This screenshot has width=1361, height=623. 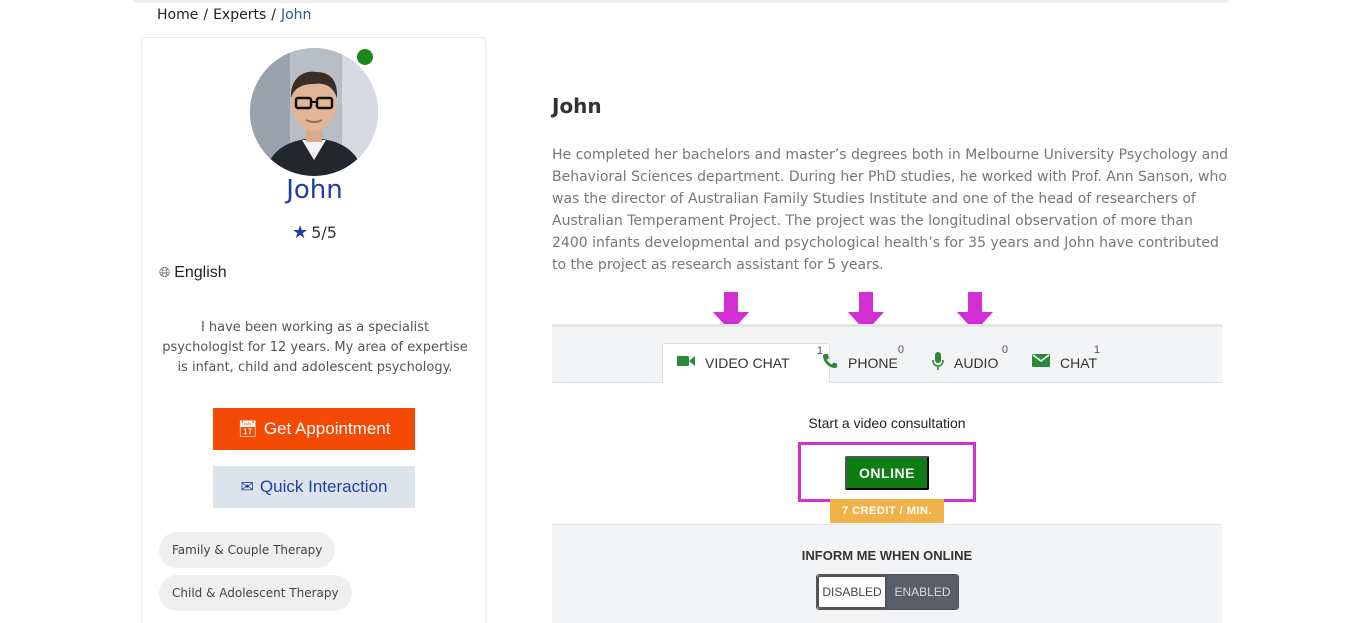 What do you see at coordinates (177, 15) in the screenshot?
I see `breadcrumb-home: Home` at bounding box center [177, 15].